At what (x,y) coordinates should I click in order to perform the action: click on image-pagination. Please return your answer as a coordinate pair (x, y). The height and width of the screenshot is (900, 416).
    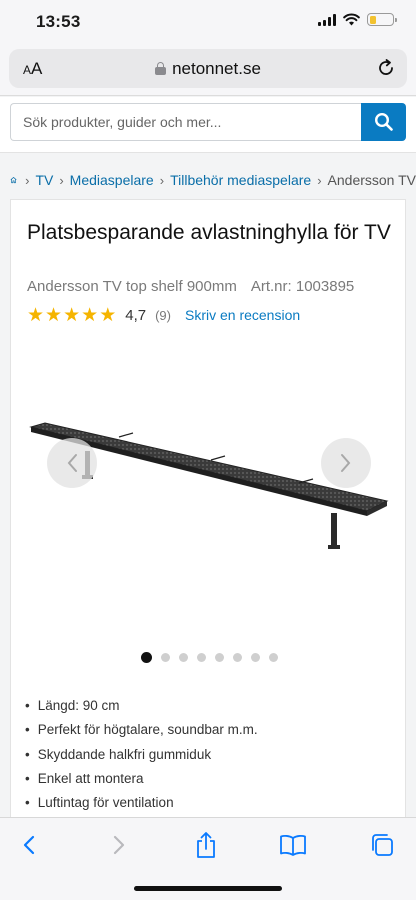
    Looking at the image, I should click on (209, 657).